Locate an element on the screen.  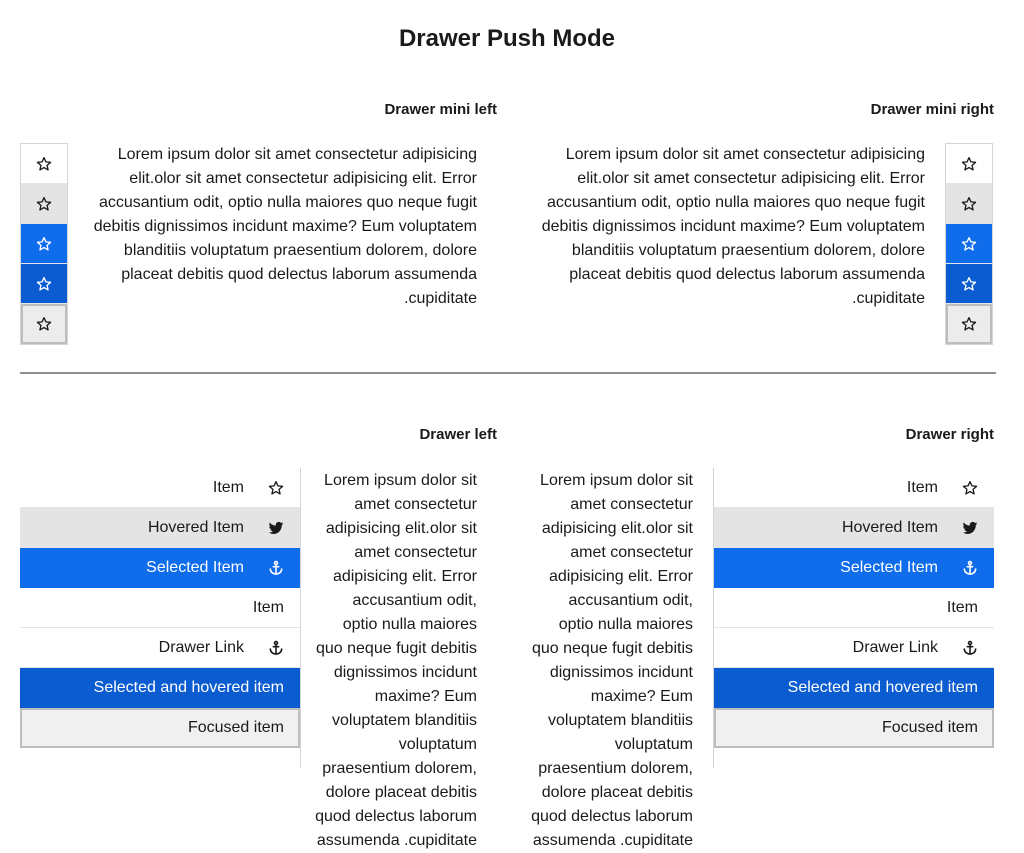
drawer-right-item-3: Selected Item is located at coordinates (854, 568).